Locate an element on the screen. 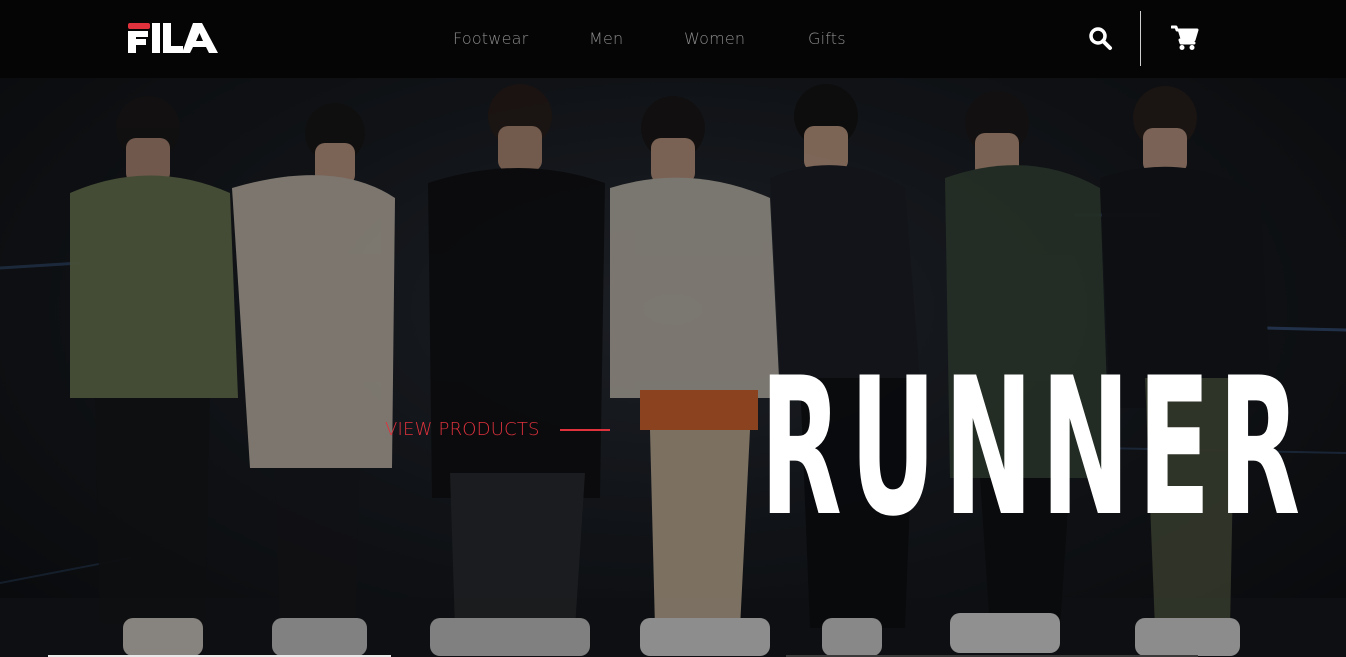 The width and height of the screenshot is (1346, 657). view-products-underline is located at coordinates (584, 430).